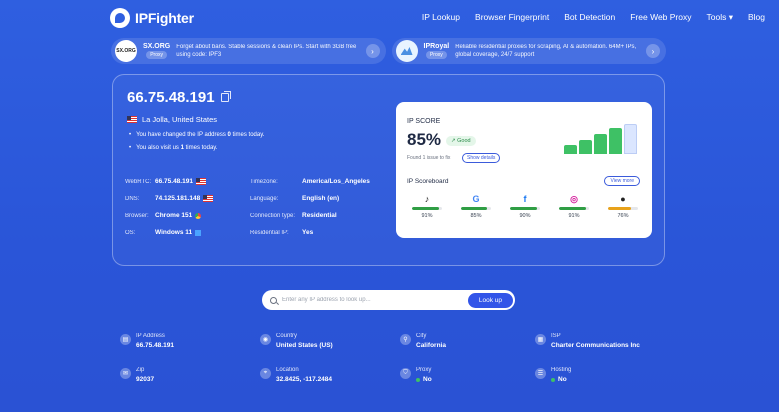  What do you see at coordinates (574, 198) in the screenshot?
I see `instagram-icon: ◎` at bounding box center [574, 198].